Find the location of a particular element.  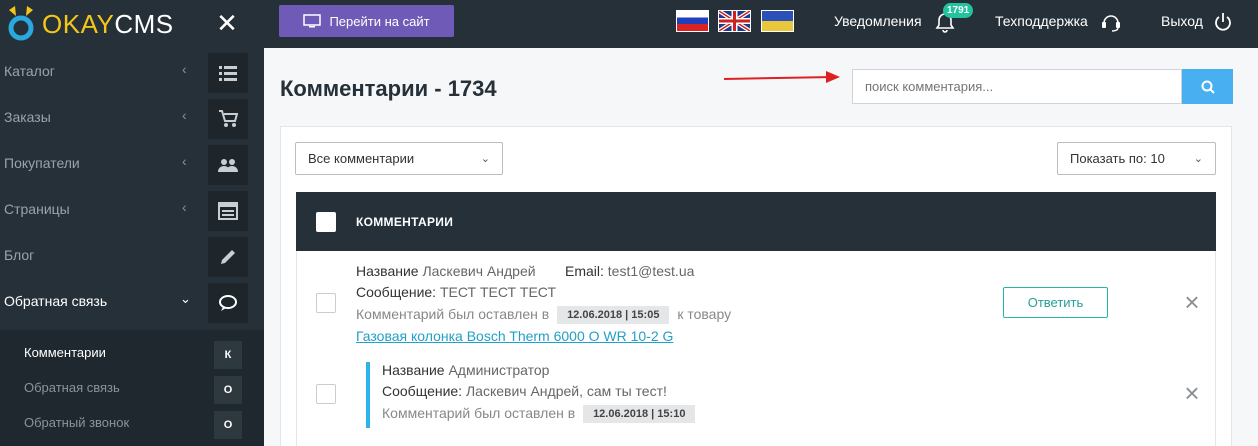

comment-message-line: Сообщение: ТЕСТ ТЕСТ ТЕСТ is located at coordinates (456, 292).